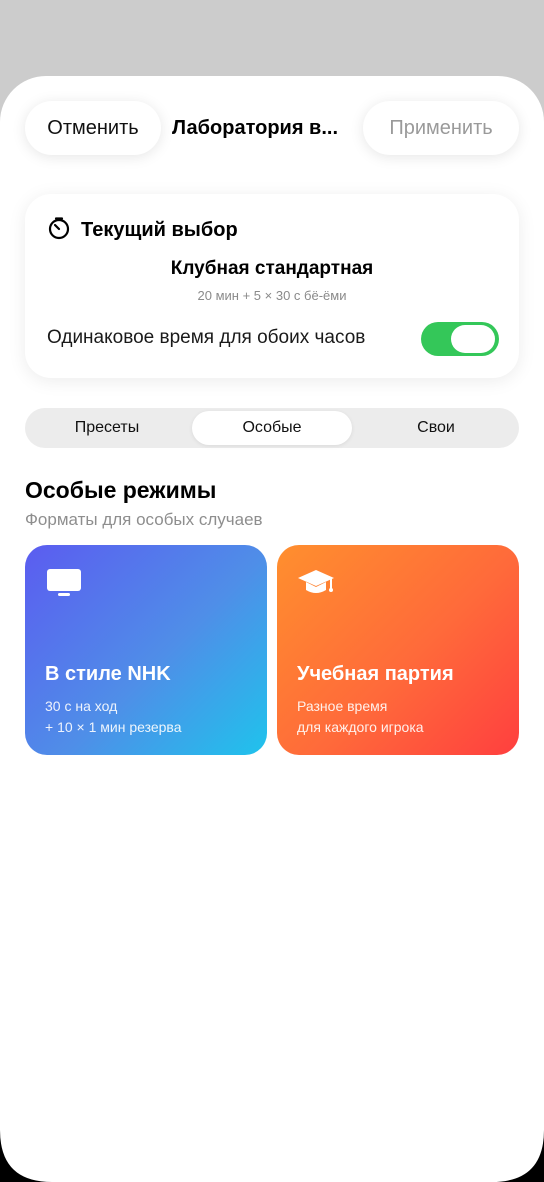 The height and width of the screenshot is (1182, 544). What do you see at coordinates (342, 706) in the screenshot?
I see `mode-description-line: Разное время` at bounding box center [342, 706].